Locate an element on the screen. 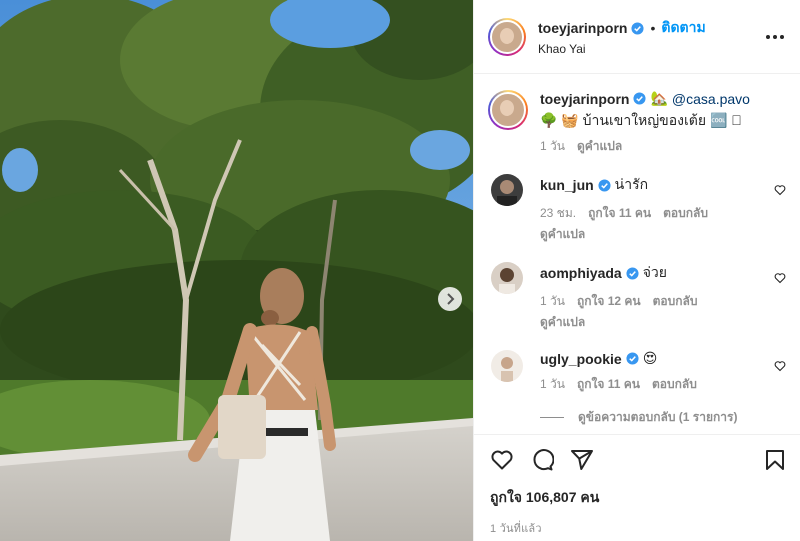 This screenshot has height=541, width=800. commenter-username: aomphiyada is located at coordinates (581, 273).